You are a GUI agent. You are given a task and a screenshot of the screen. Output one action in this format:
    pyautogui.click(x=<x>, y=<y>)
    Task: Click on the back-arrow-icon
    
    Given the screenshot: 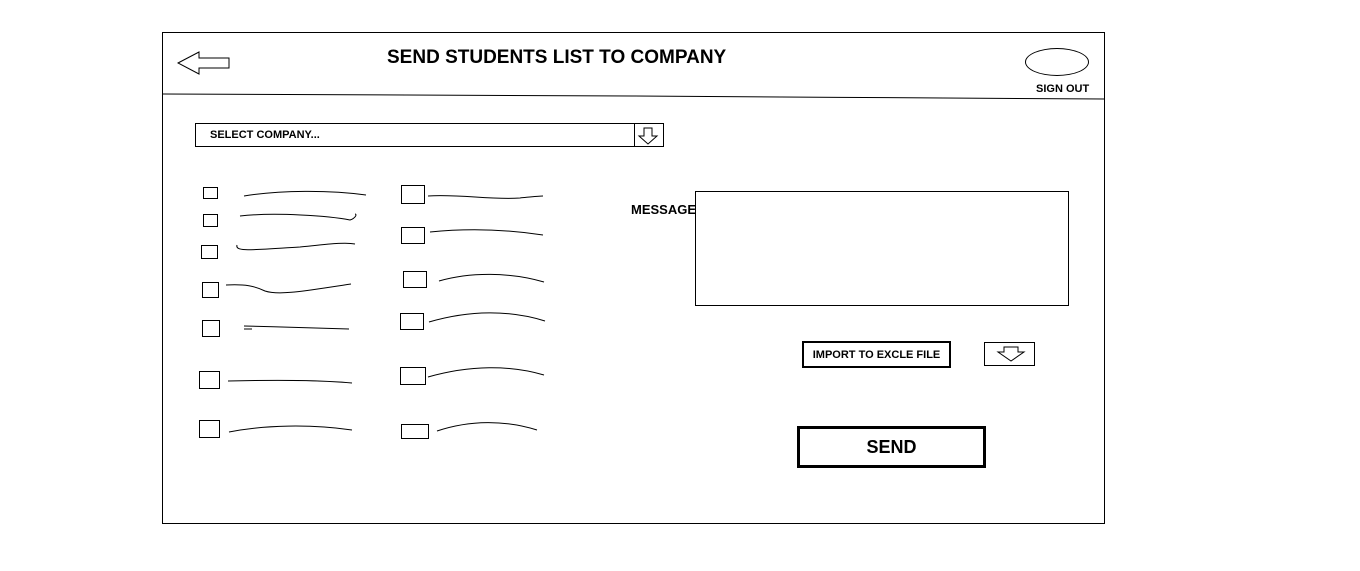 What is the action you would take?
    pyautogui.click(x=205, y=63)
    